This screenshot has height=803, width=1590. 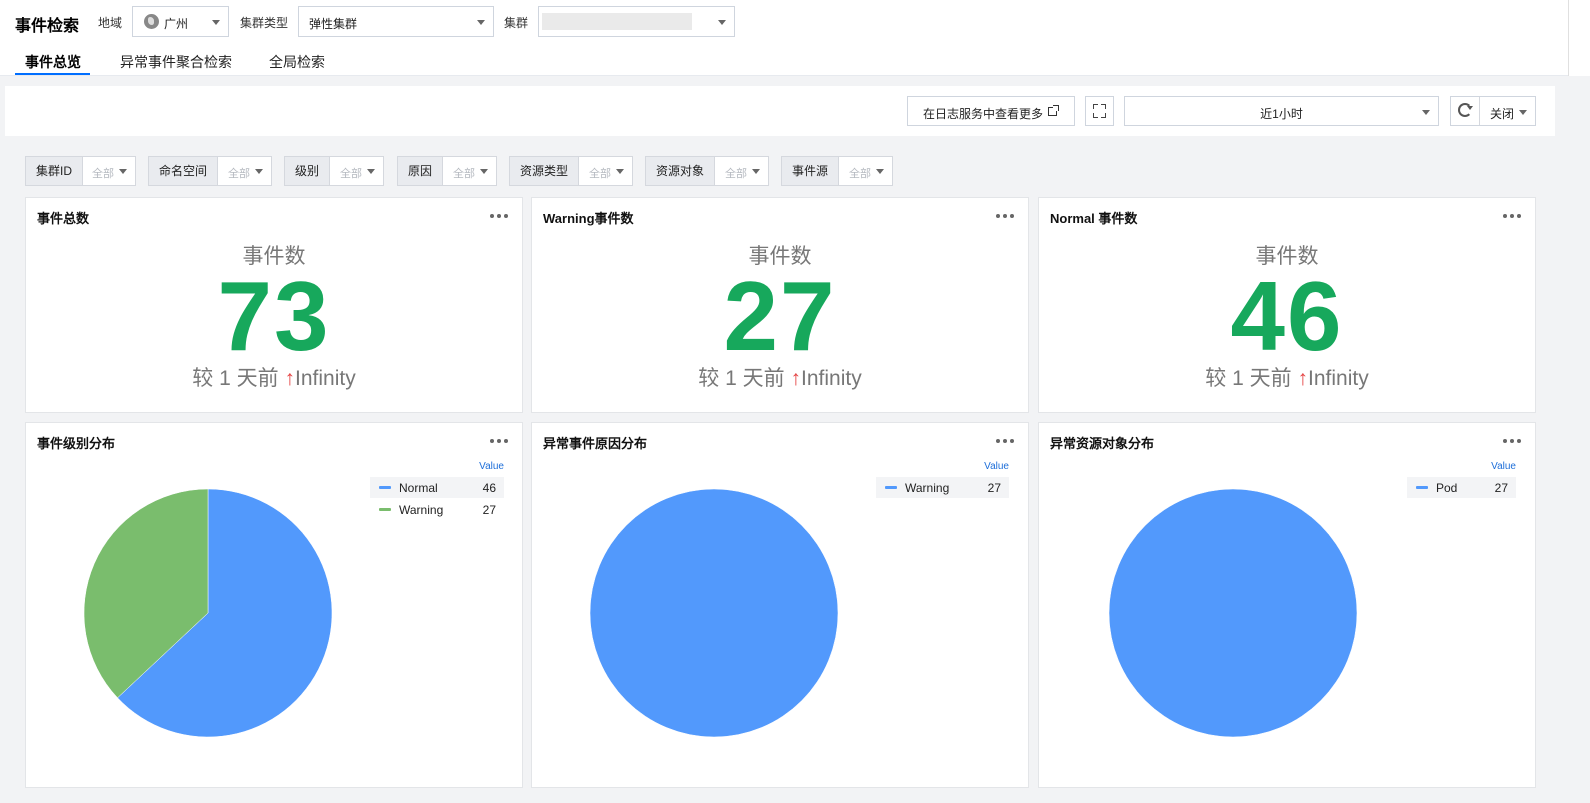 I want to click on auto-refresh-select: 关闭, so click(x=1493, y=111).